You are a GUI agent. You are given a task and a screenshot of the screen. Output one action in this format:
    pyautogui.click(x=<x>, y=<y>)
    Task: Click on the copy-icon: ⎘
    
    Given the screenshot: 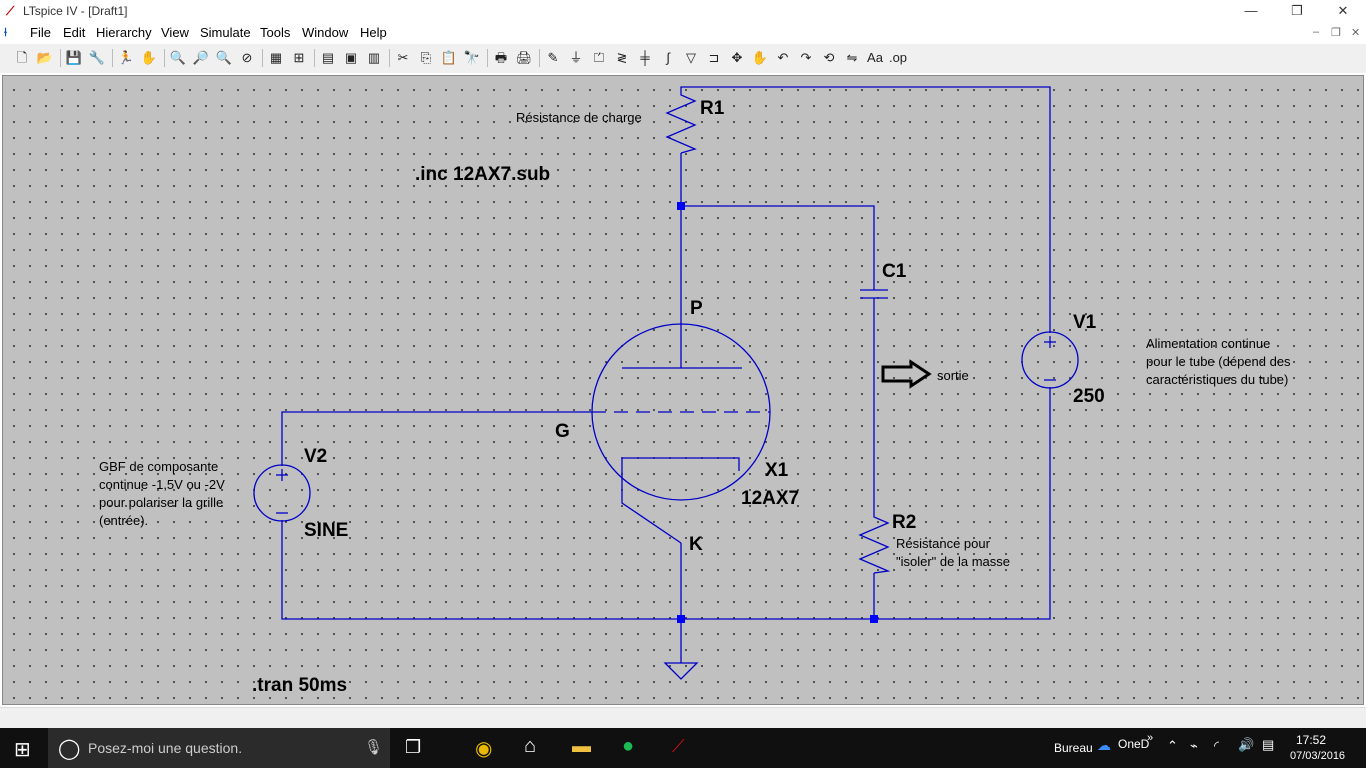 What is the action you would take?
    pyautogui.click(x=426, y=58)
    